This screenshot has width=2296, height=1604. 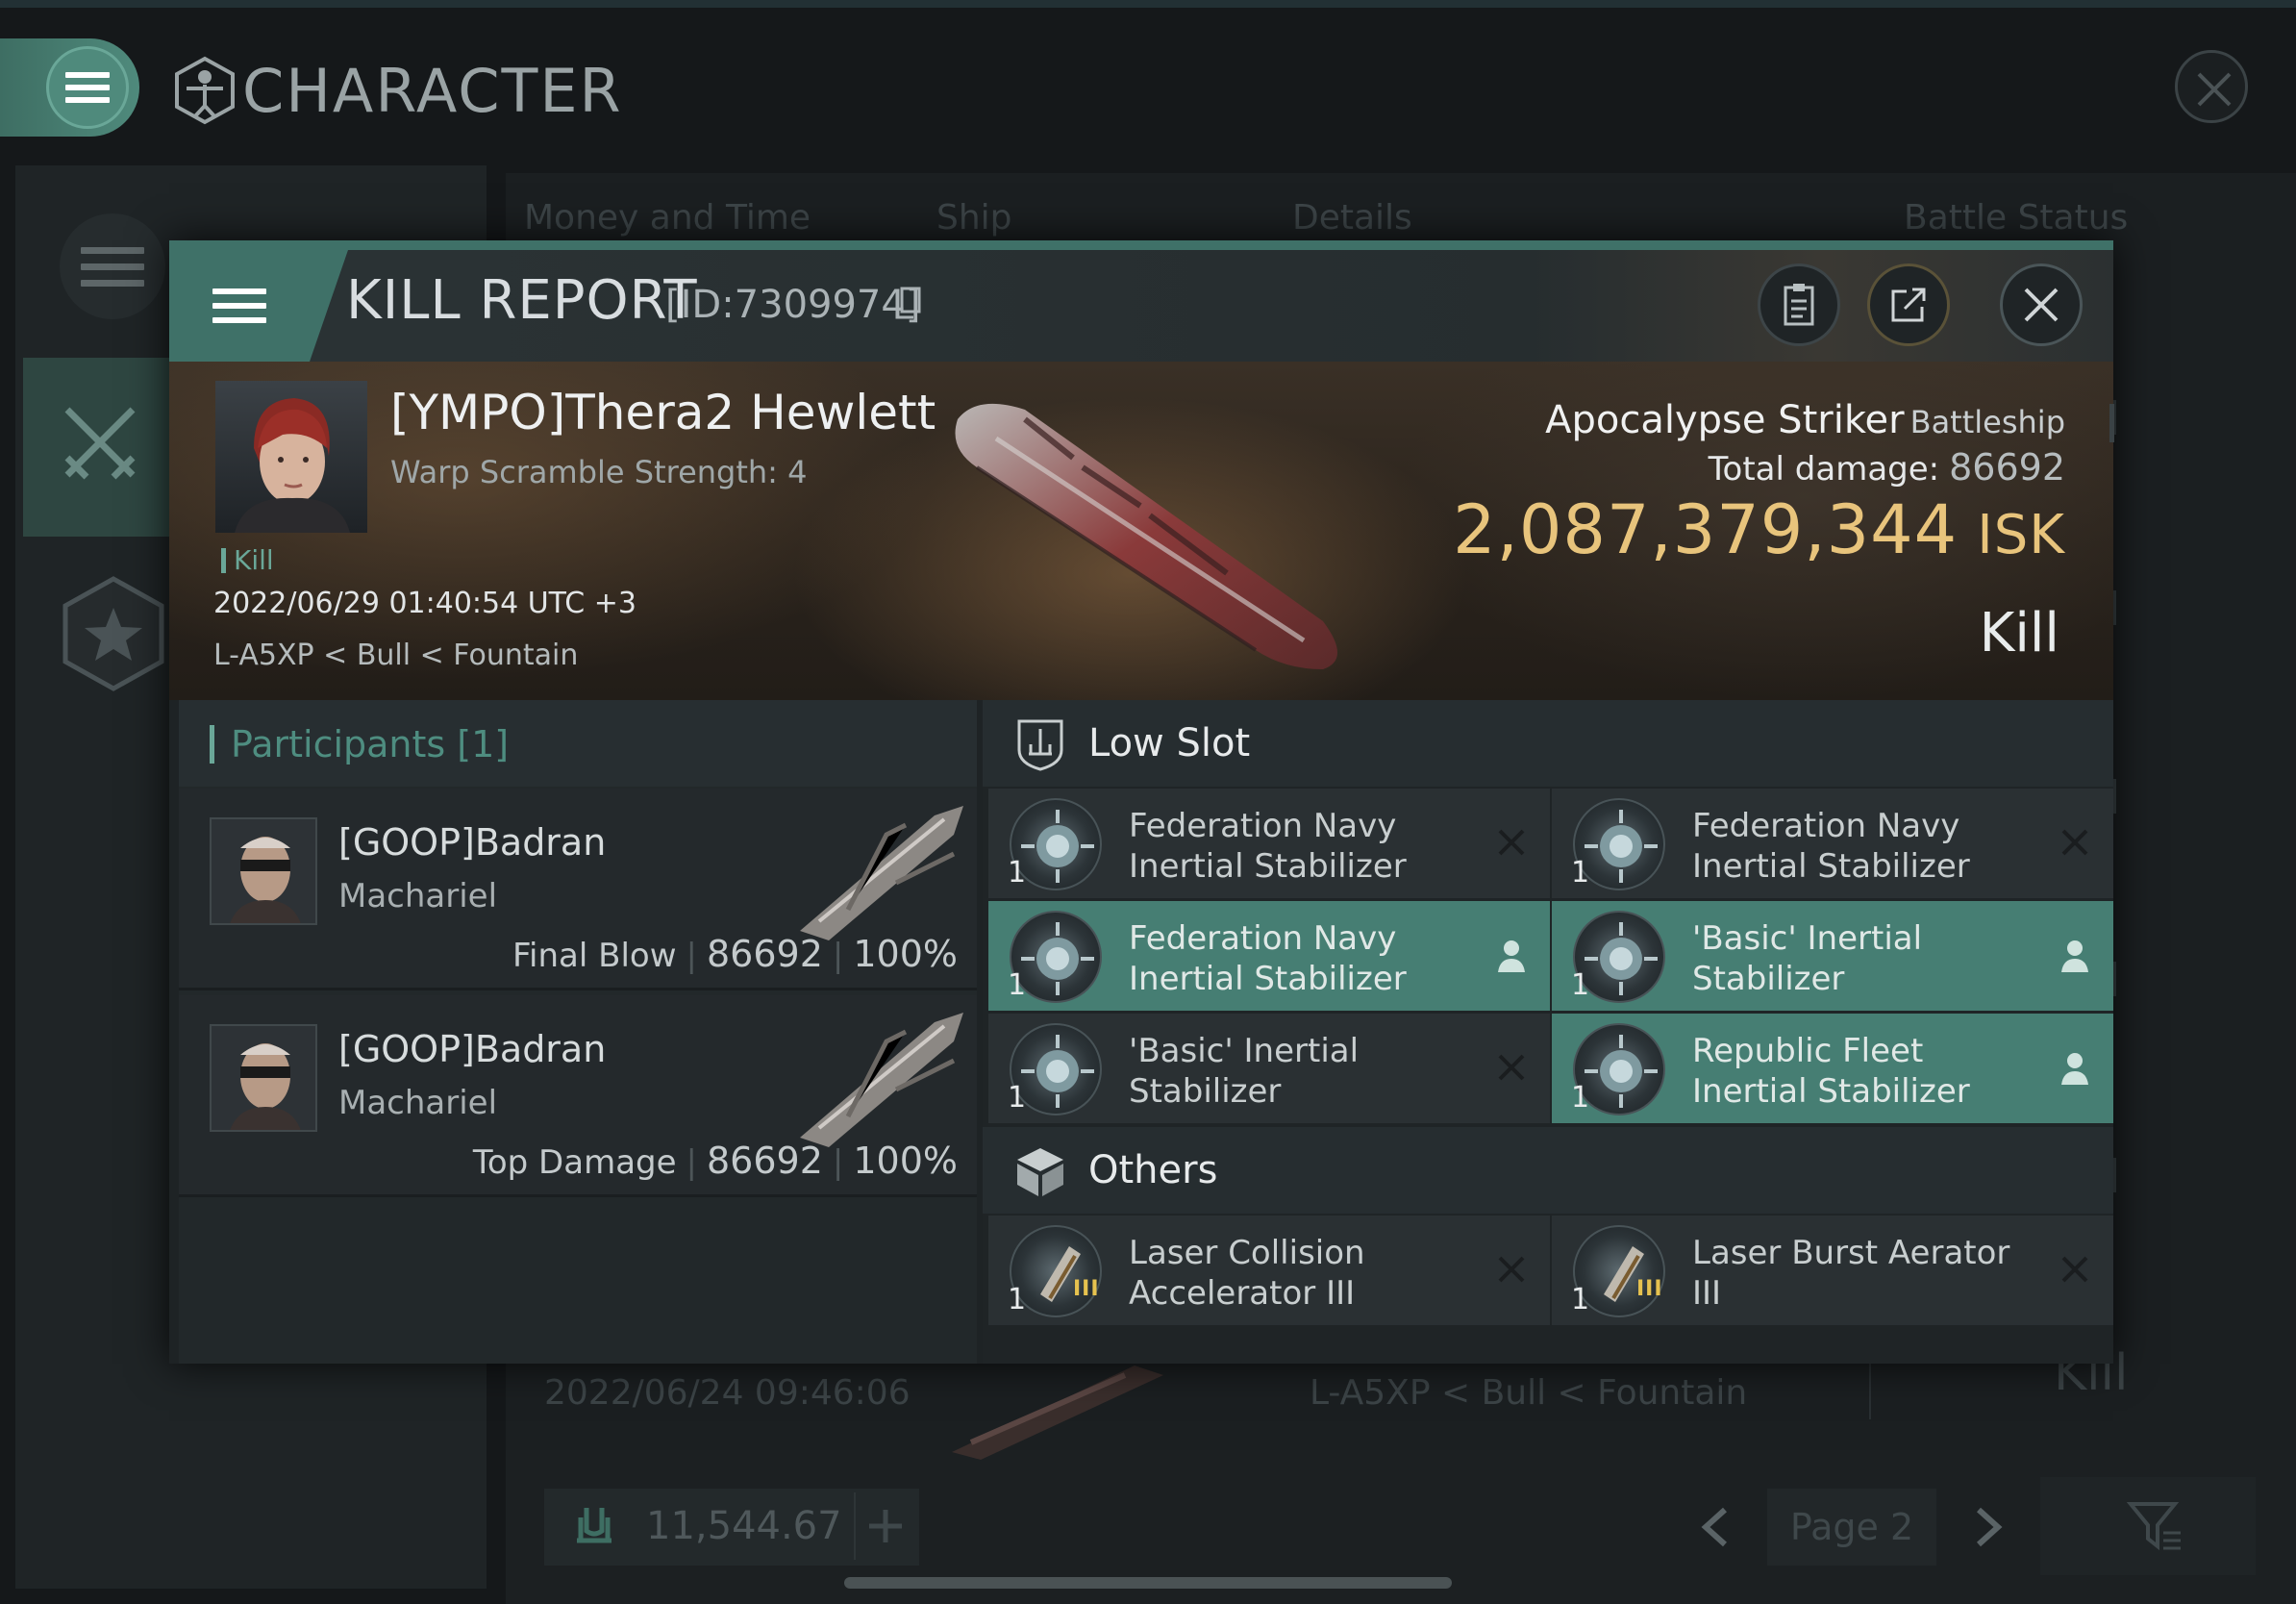 What do you see at coordinates (1247, 1273) in the screenshot?
I see `item-name: Laser Collision Accelerator III` at bounding box center [1247, 1273].